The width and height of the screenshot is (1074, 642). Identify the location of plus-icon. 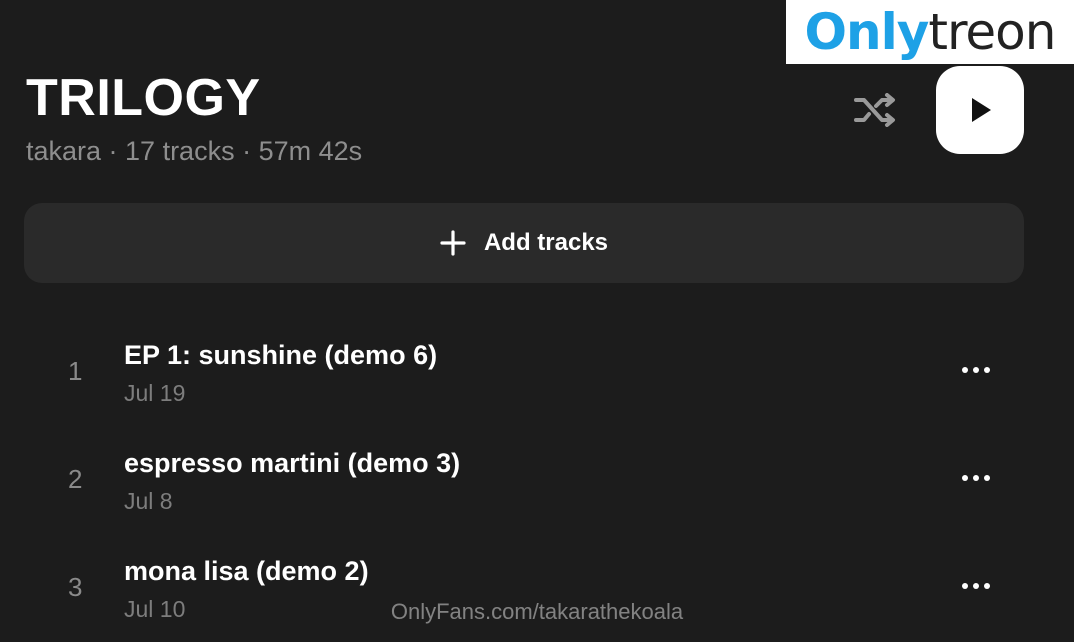
(453, 243).